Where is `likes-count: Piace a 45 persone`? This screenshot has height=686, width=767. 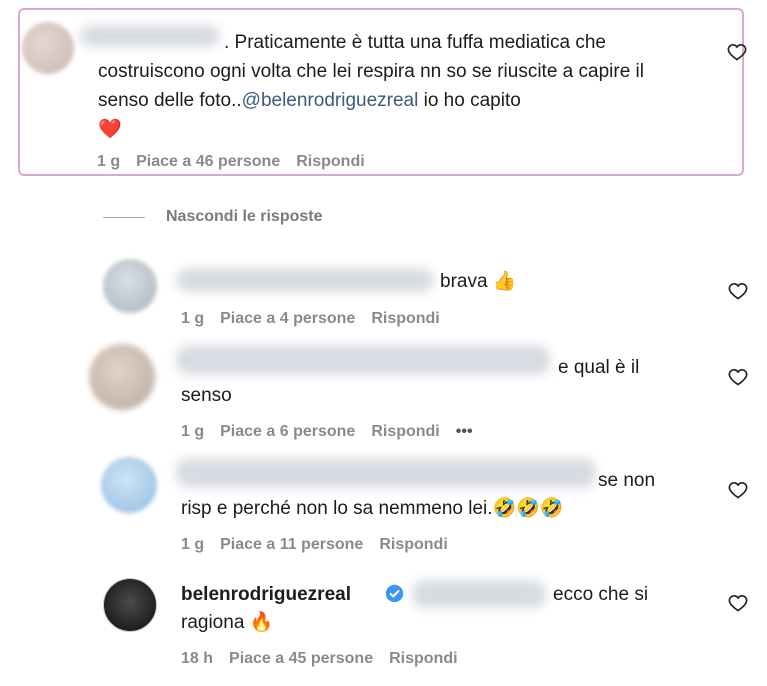
likes-count: Piace a 45 persone is located at coordinates (301, 658).